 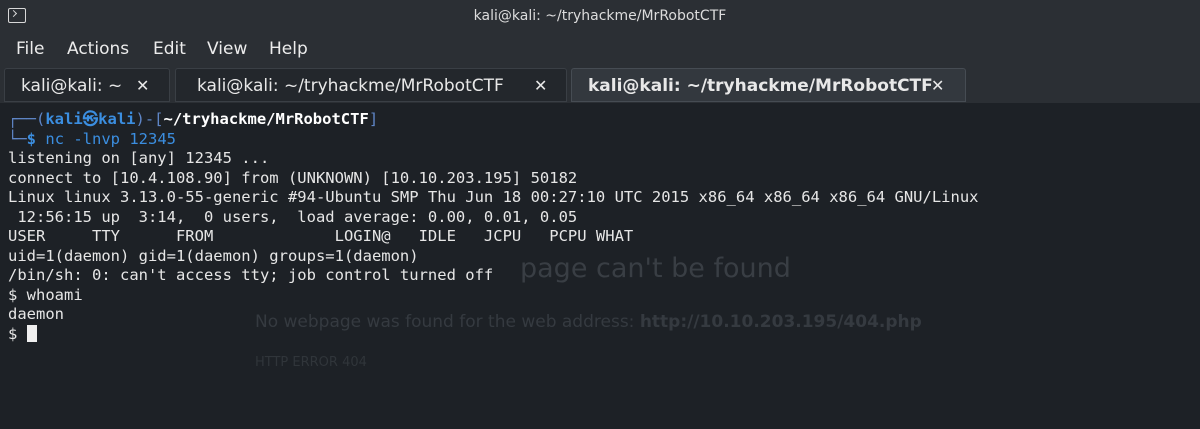 I want to click on output-line: daemon, so click(x=36, y=314).